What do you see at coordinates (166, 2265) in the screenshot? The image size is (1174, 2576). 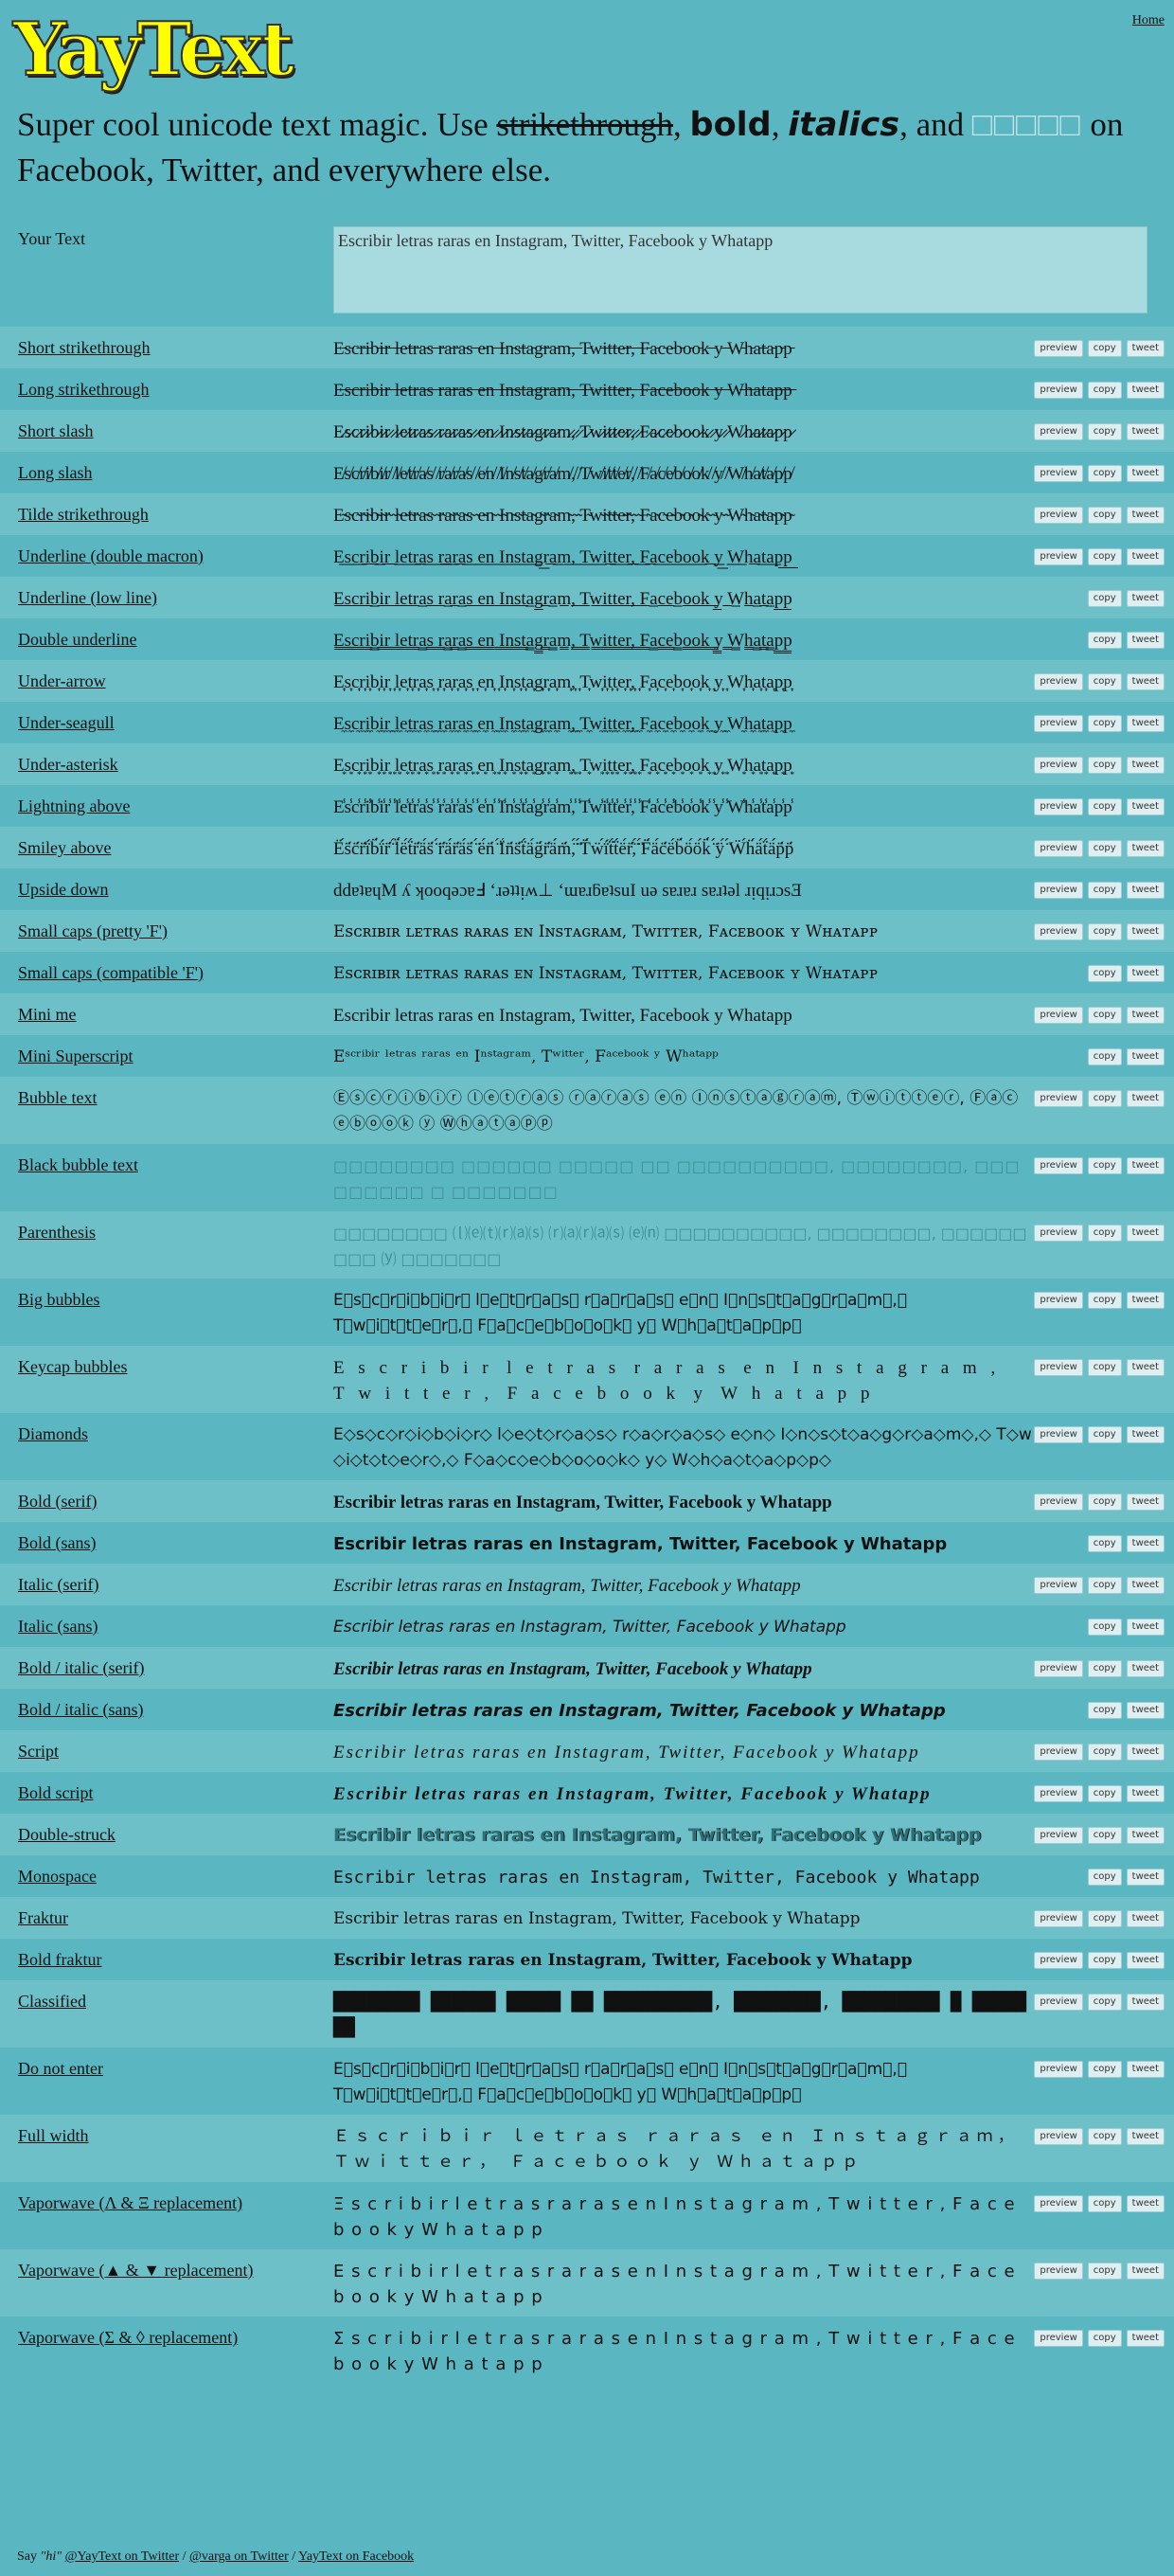 I see `style-name-link: Vaporwave (▲ & ▼ replacement)` at bounding box center [166, 2265].